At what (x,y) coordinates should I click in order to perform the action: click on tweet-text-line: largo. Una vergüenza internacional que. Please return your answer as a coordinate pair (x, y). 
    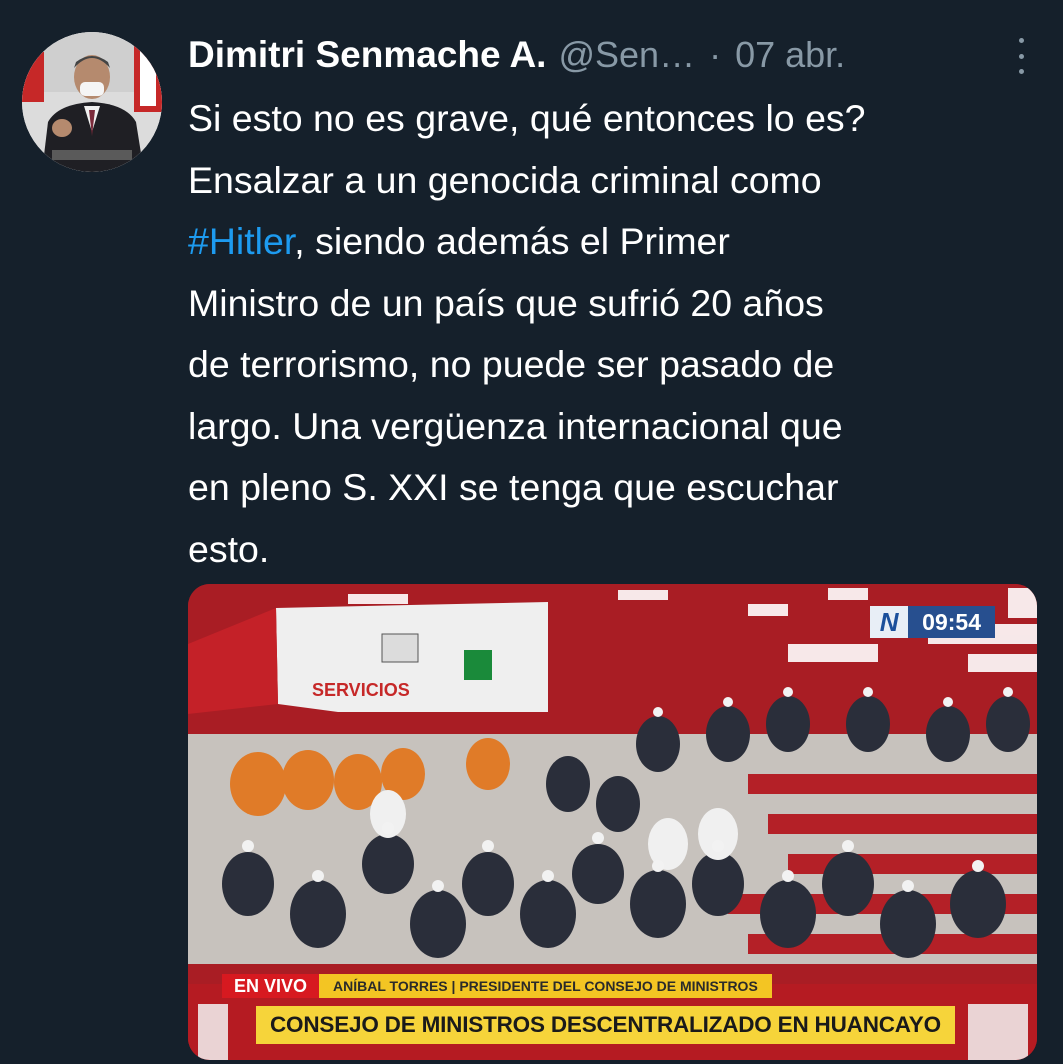
    Looking at the image, I should click on (613, 427).